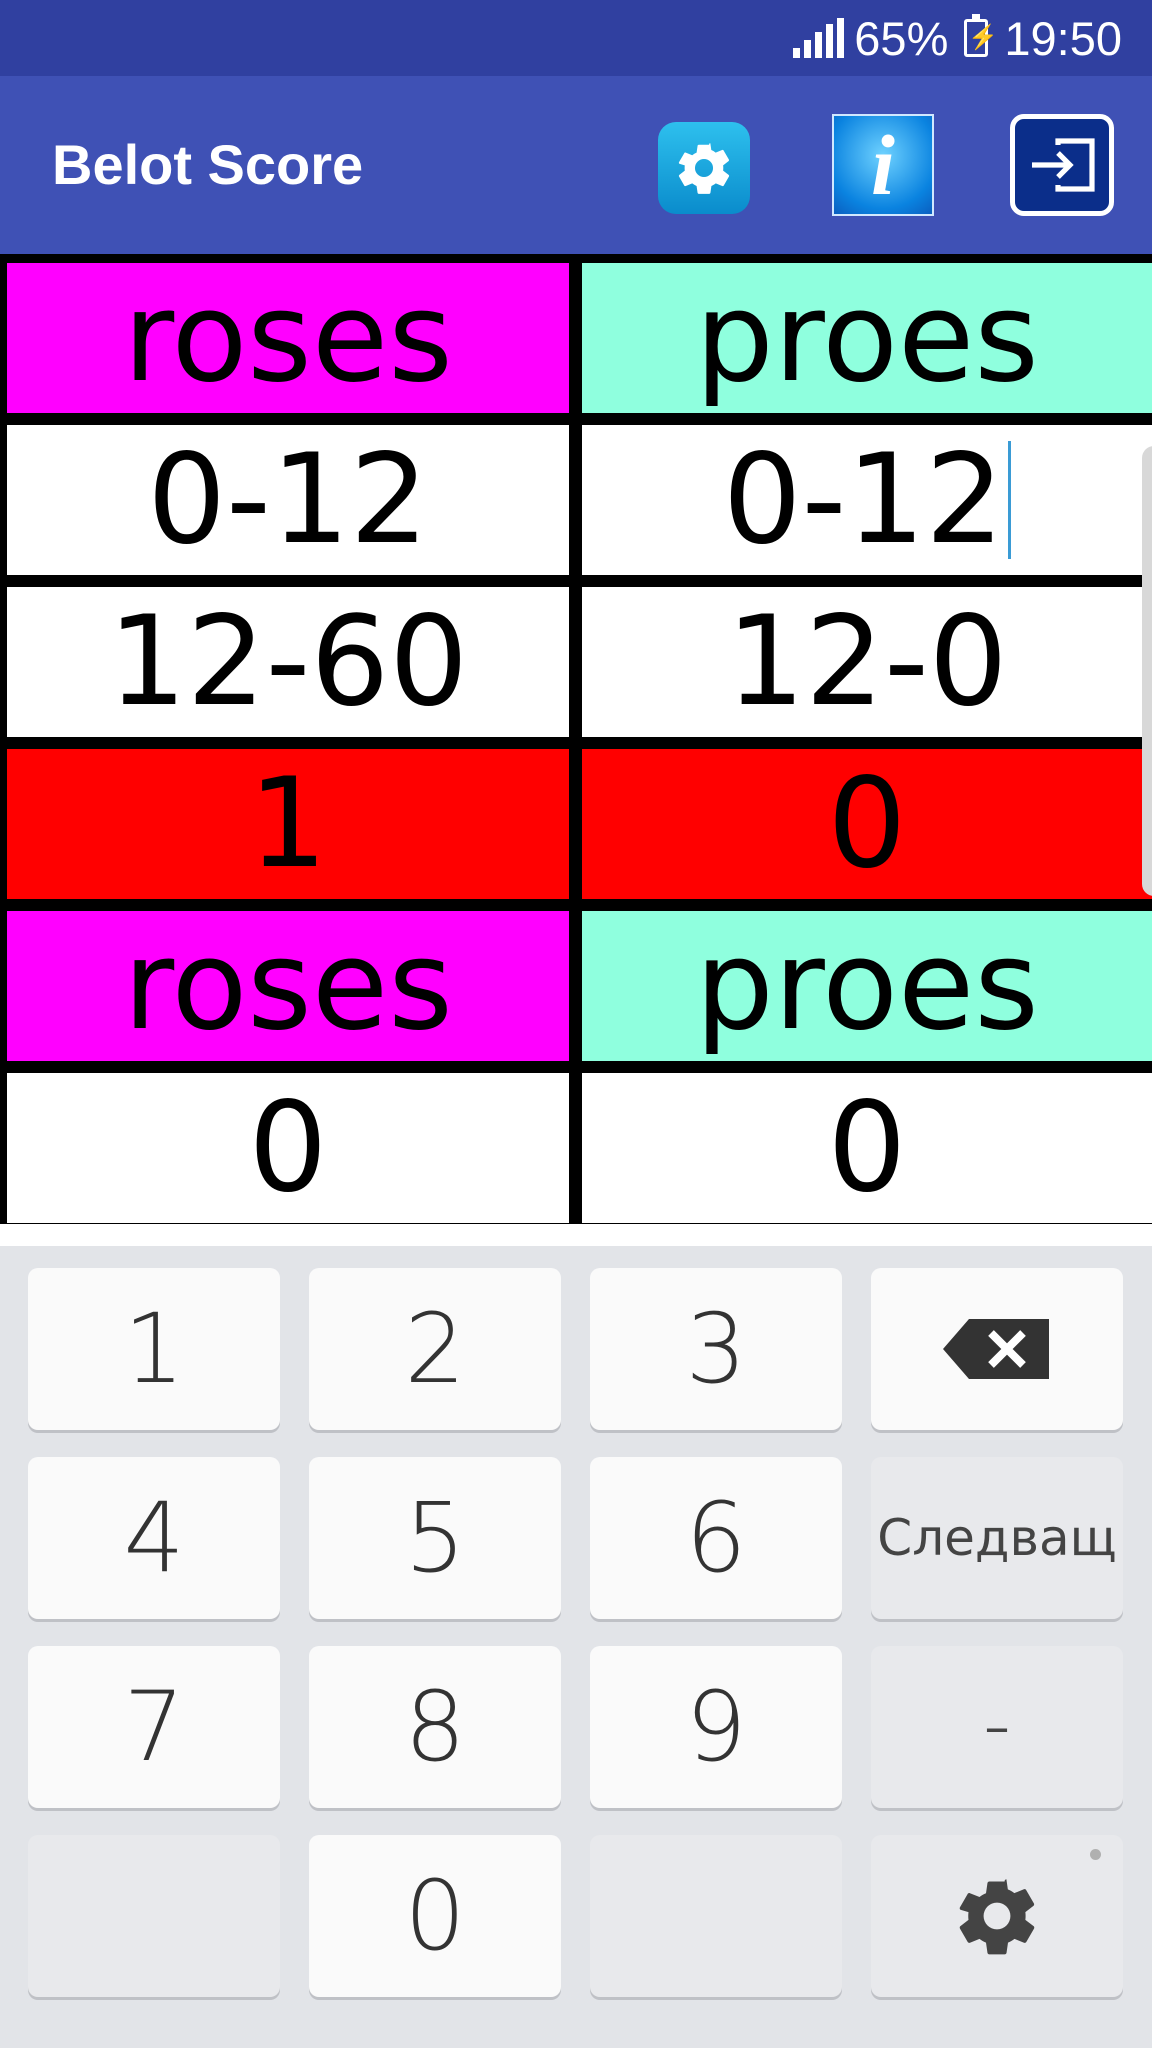  I want to click on settings-button, so click(704, 168).